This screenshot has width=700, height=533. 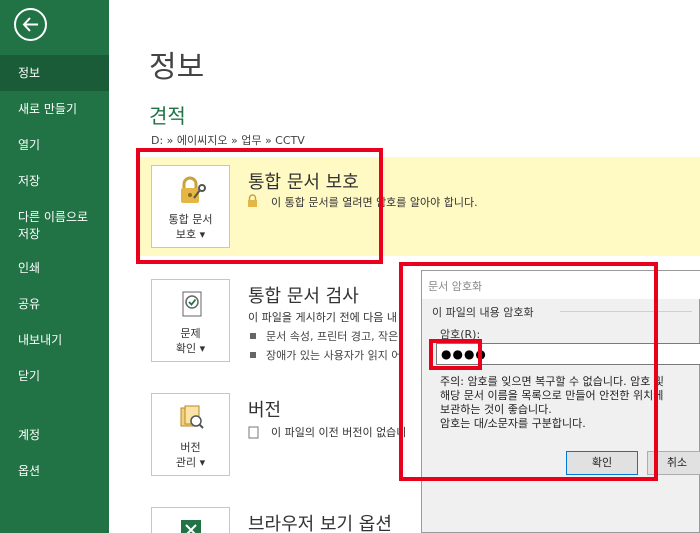 What do you see at coordinates (320, 523) in the screenshot?
I see `browser-options-heading: 브라우저 보기 옵션` at bounding box center [320, 523].